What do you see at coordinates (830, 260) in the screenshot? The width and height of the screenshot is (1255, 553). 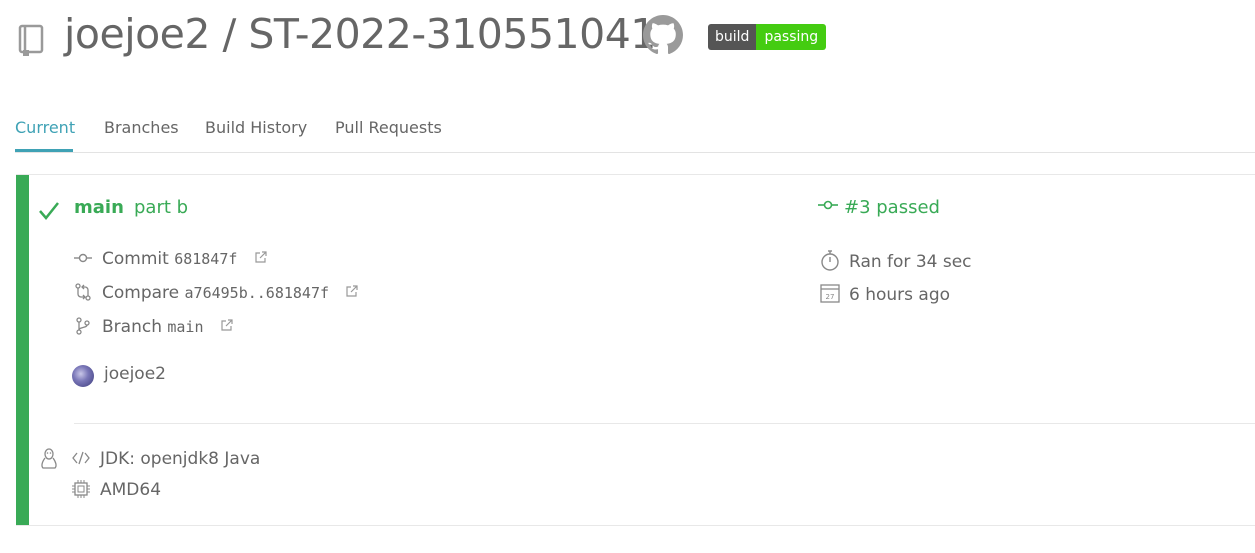 I see `stopwatch-icon` at bounding box center [830, 260].